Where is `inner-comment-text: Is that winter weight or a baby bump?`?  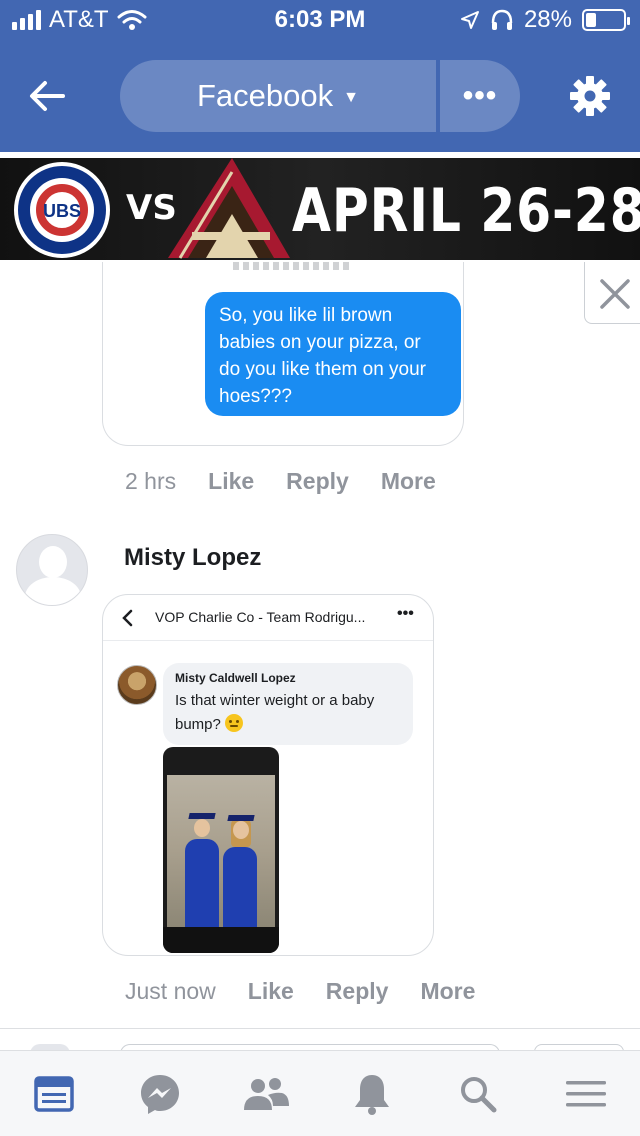 inner-comment-text: Is that winter weight or a baby bump? is located at coordinates (275, 712).